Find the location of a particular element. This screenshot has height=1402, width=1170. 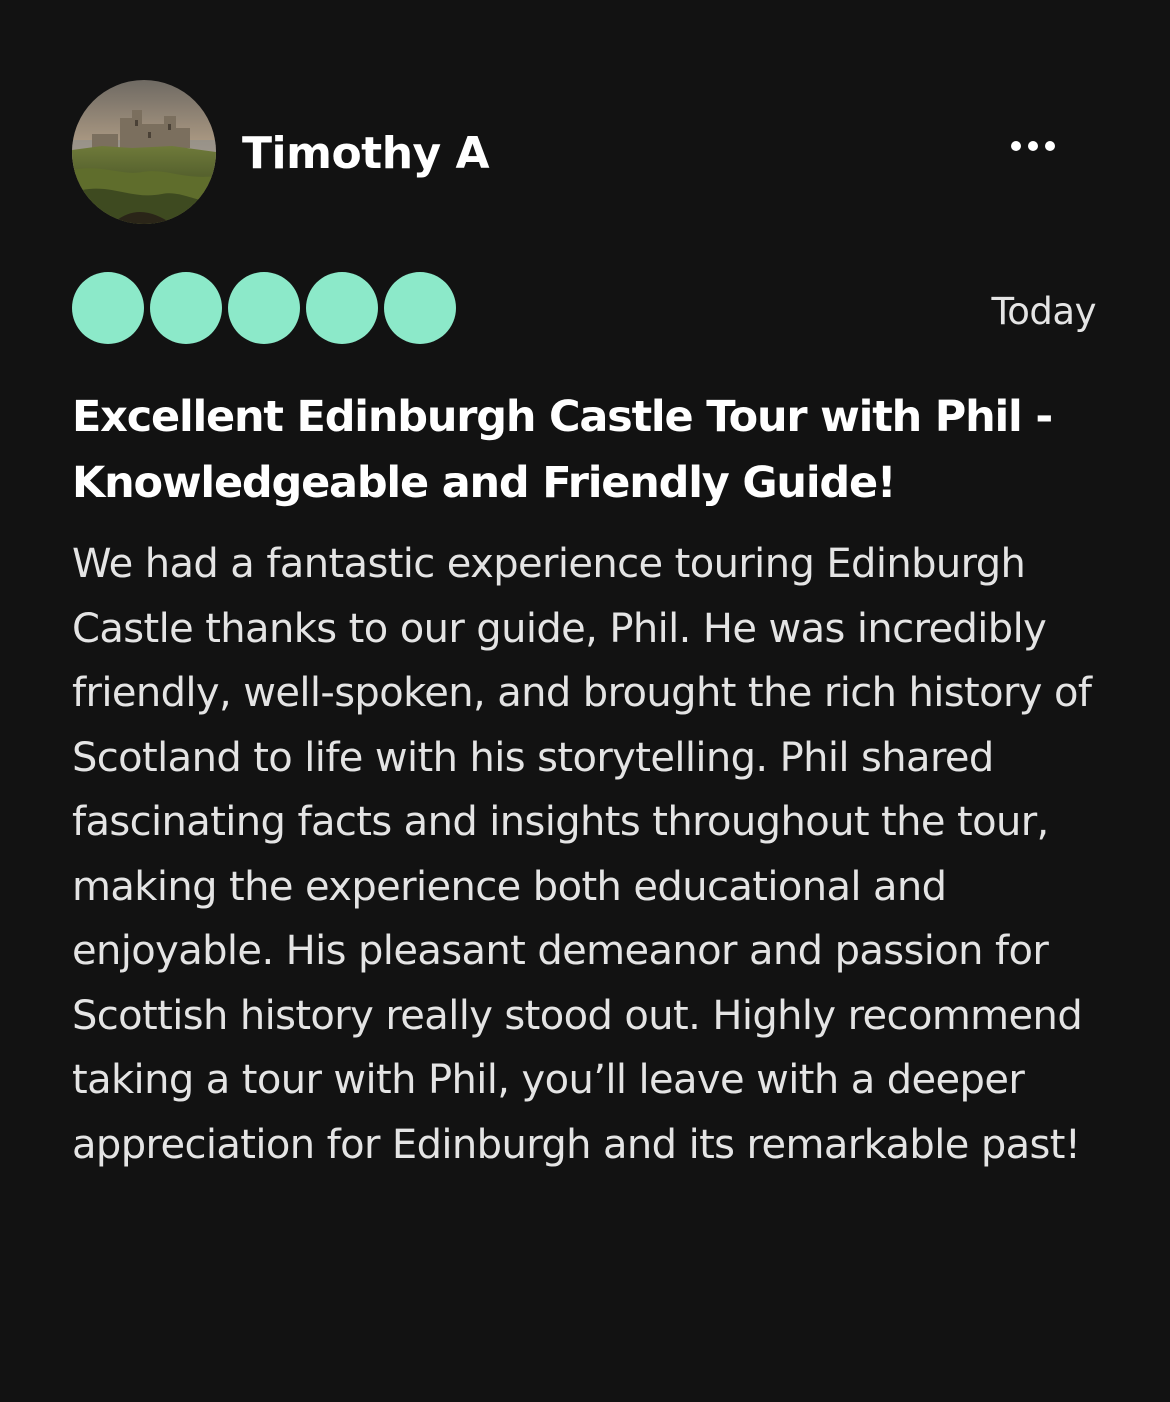

avatar is located at coordinates (144, 152).